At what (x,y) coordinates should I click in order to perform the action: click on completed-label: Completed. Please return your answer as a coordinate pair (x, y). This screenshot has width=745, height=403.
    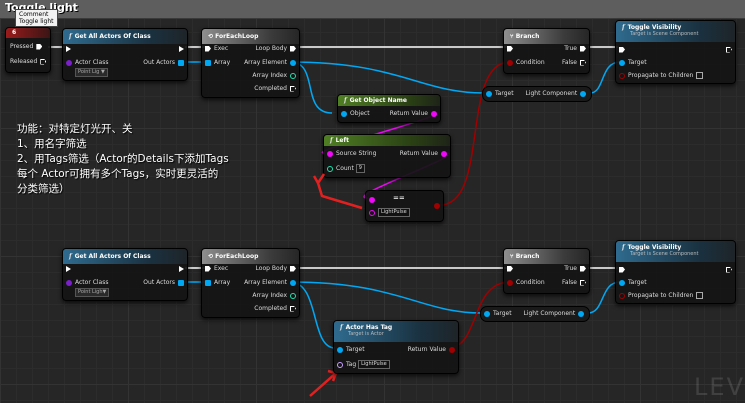
    Looking at the image, I should click on (270, 308).